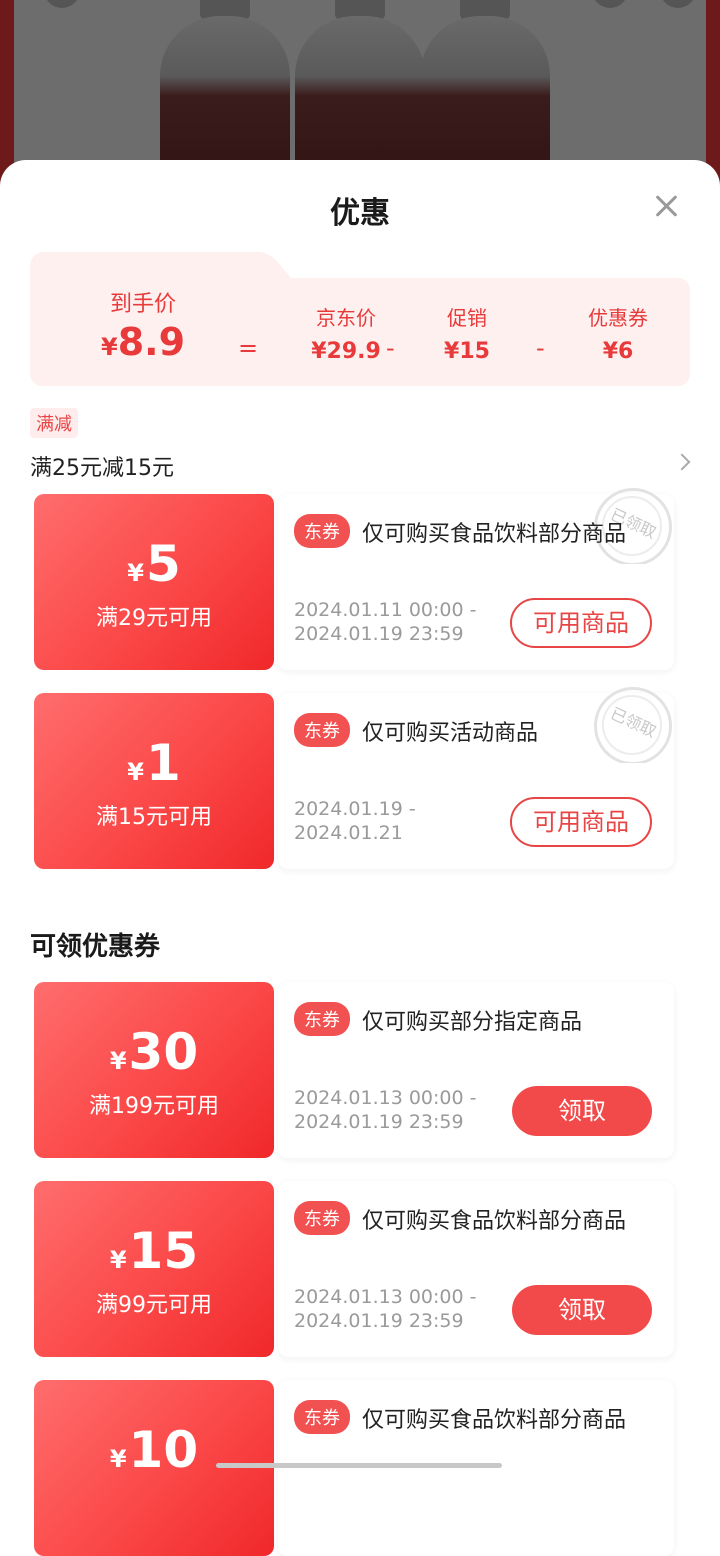 Image resolution: width=720 pixels, height=1556 pixels. Describe the element at coordinates (154, 618) in the screenshot. I see `coupon-condition: 满29元可用` at that location.